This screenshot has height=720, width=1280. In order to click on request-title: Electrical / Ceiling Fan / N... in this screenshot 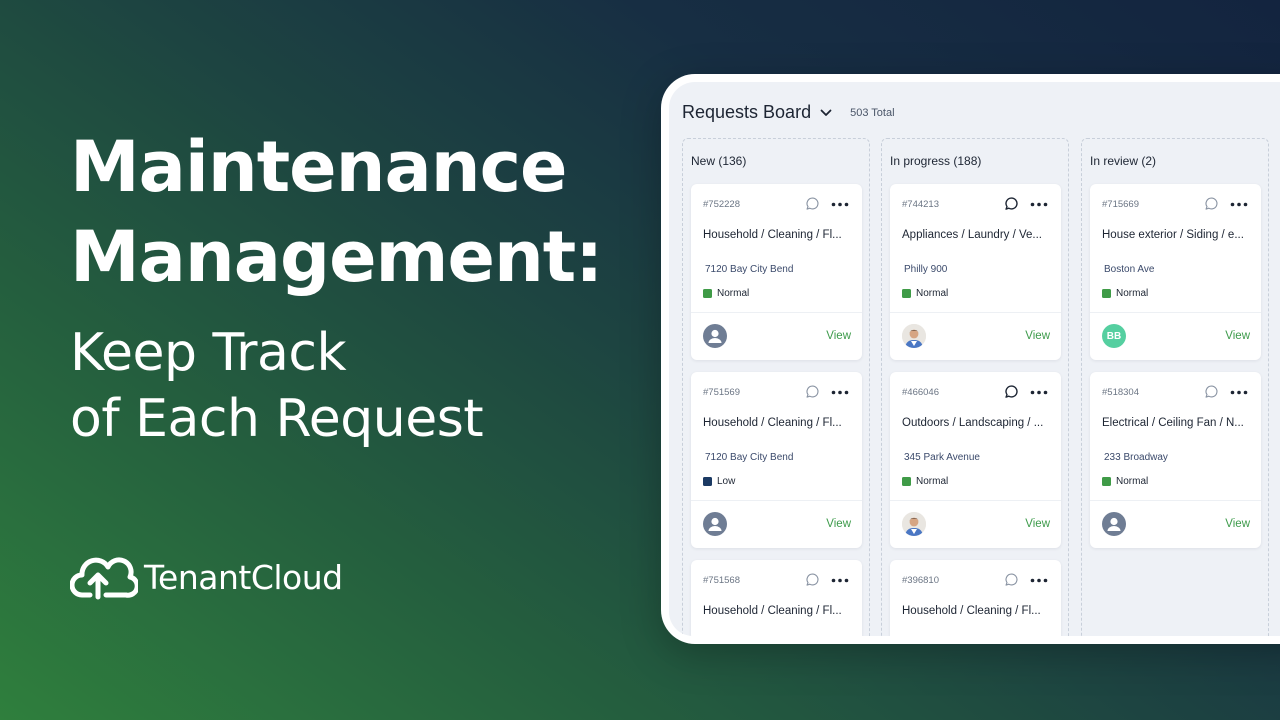, I will do `click(1173, 423)`.